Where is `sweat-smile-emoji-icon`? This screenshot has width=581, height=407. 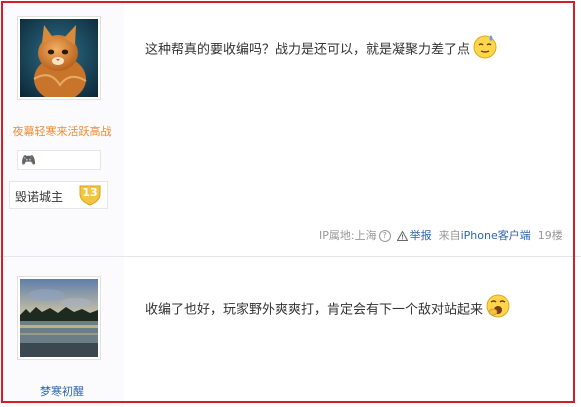
sweat-smile-emoji-icon is located at coordinates (485, 46).